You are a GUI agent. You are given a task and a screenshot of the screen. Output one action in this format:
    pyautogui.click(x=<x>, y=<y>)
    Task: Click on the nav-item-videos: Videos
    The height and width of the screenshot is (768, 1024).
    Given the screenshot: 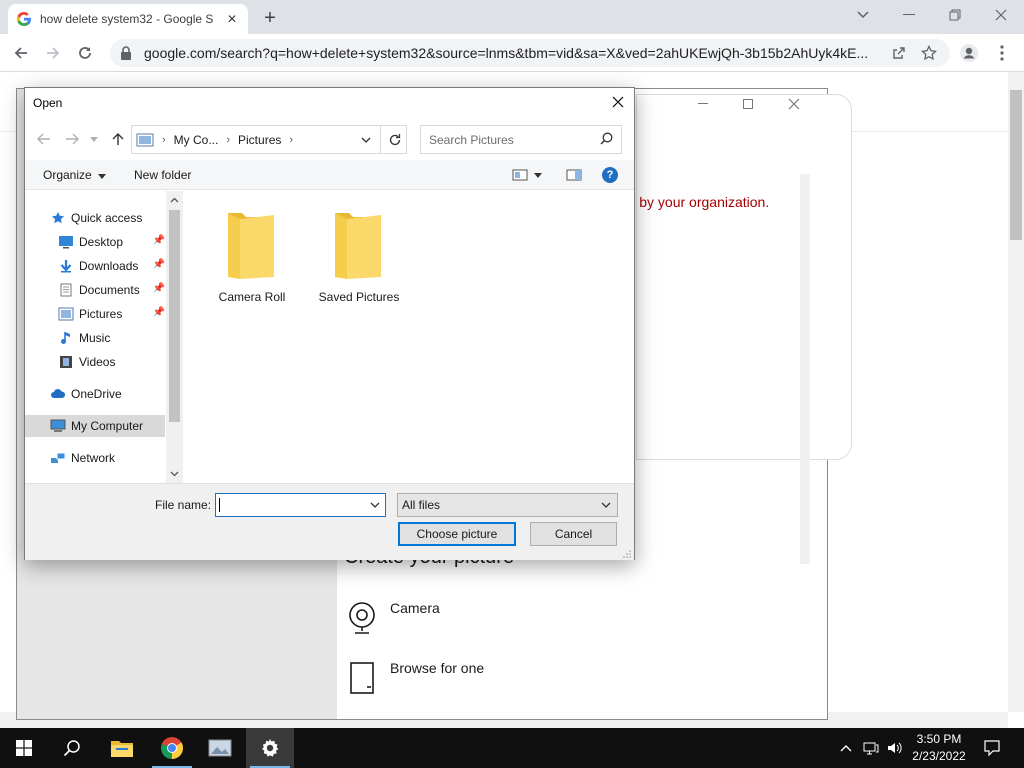 What is the action you would take?
    pyautogui.click(x=111, y=362)
    